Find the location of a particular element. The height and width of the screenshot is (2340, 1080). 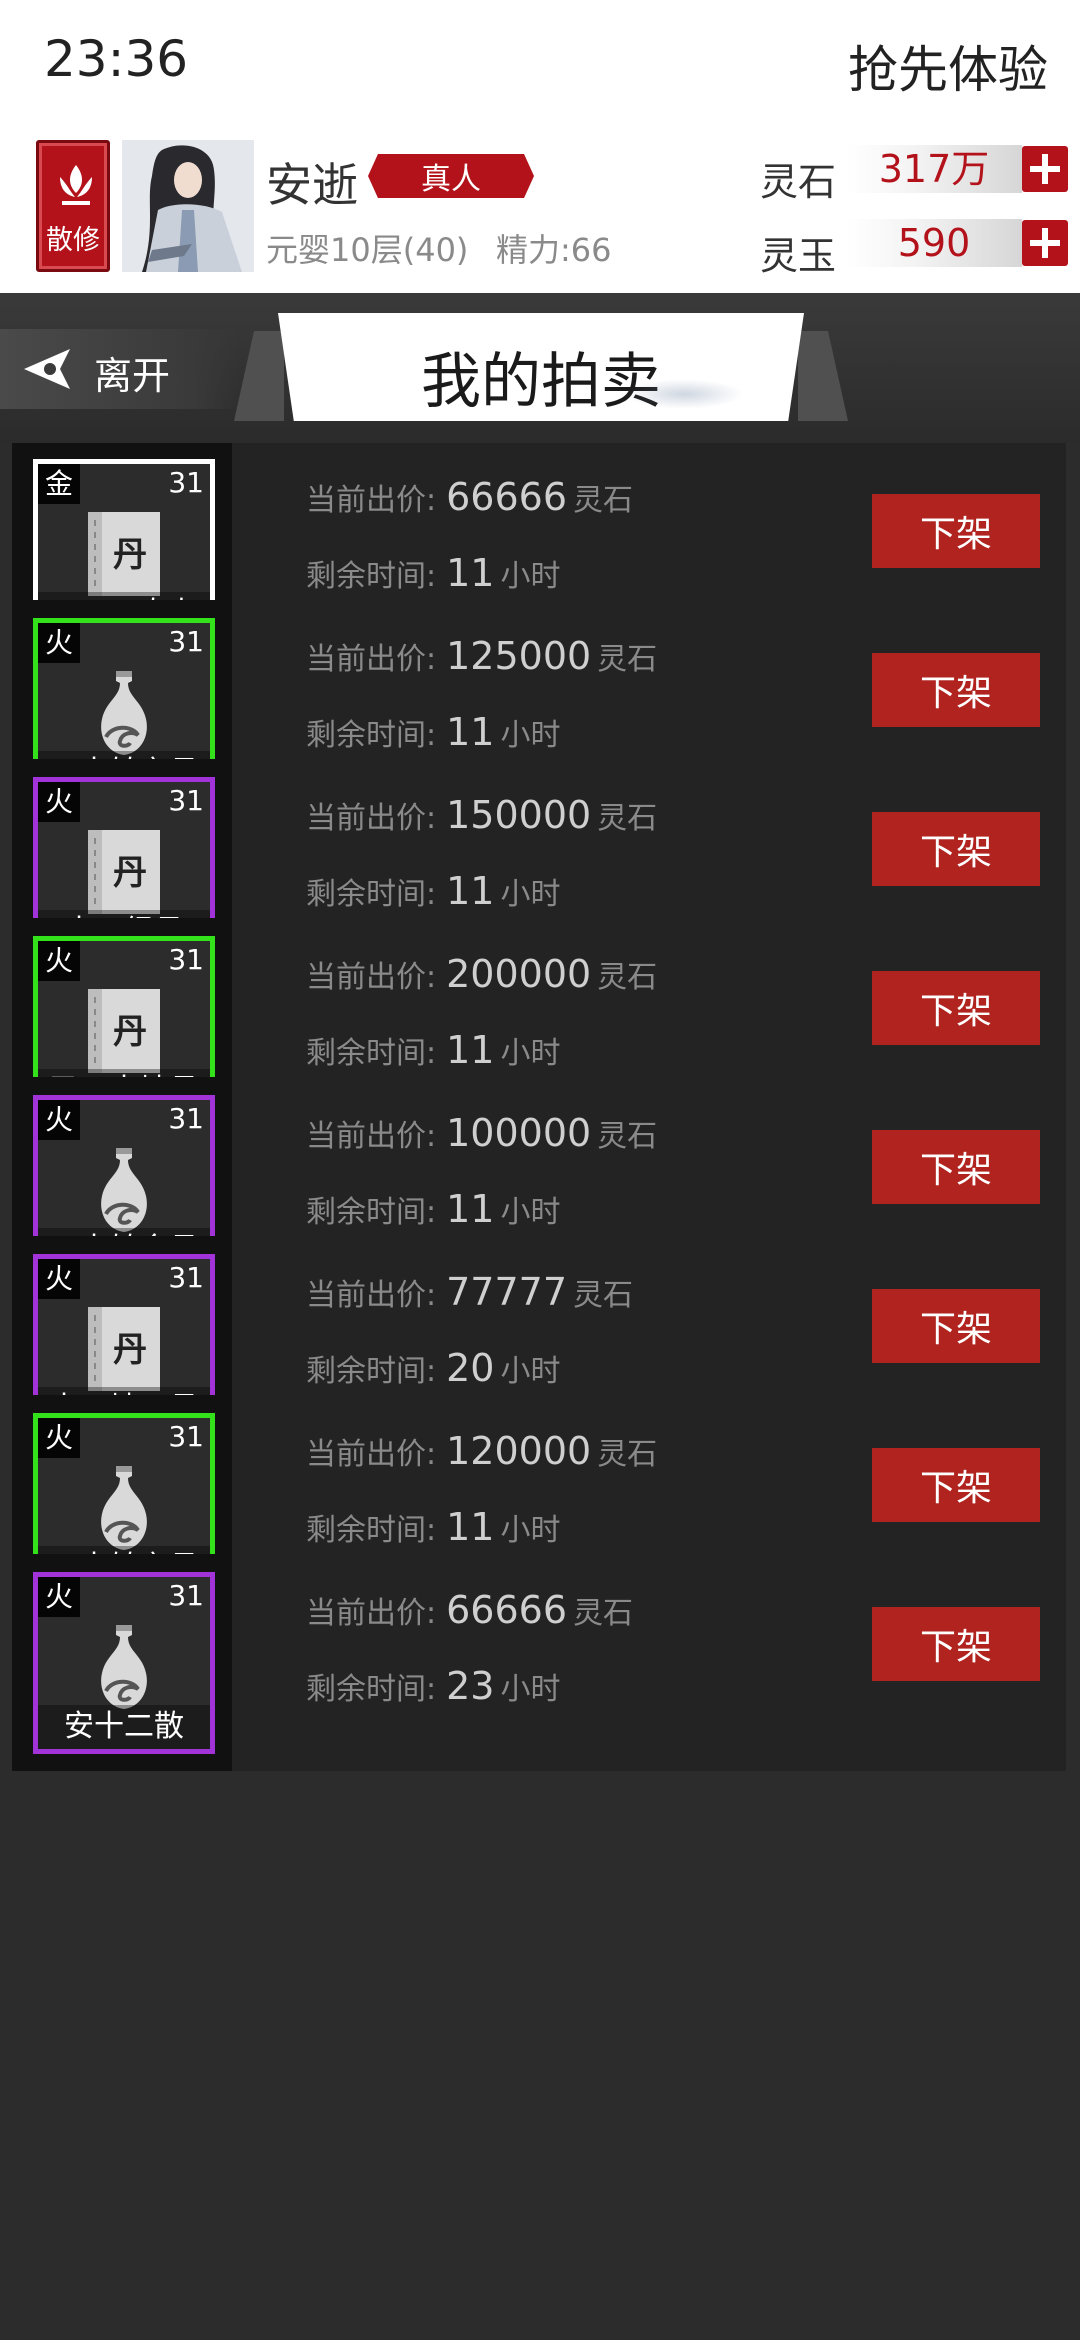

current-bid-line: 当前出价: 120000 灵石 is located at coordinates (481, 1451).